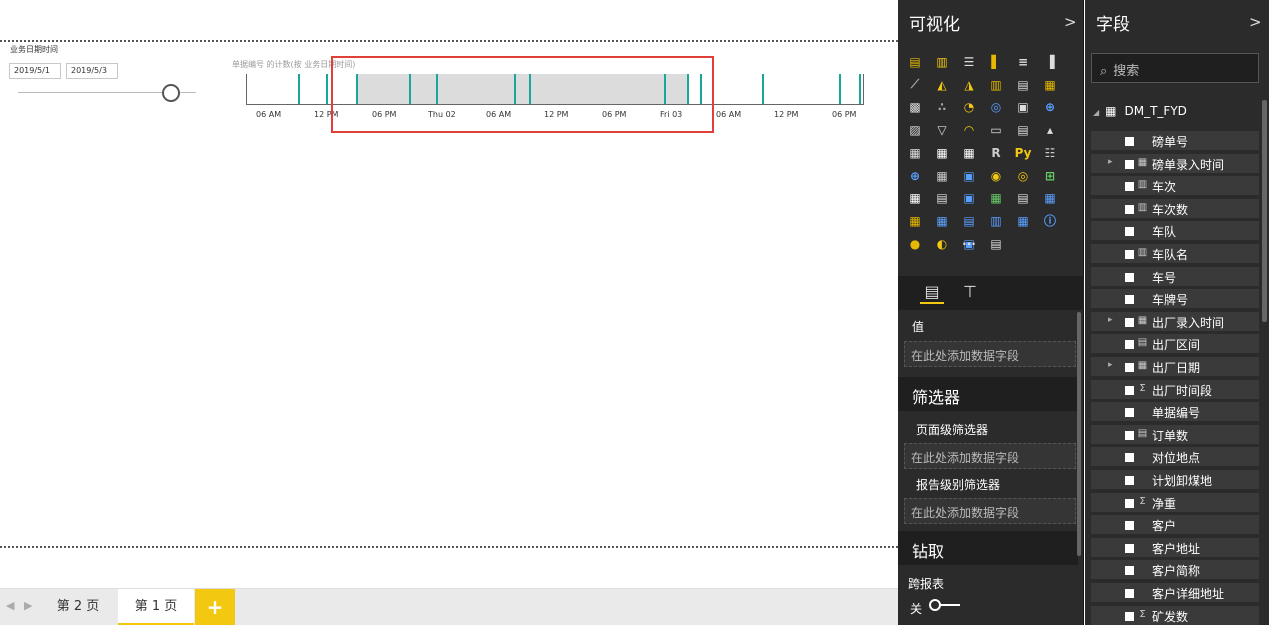  Describe the element at coordinates (1050, 107) in the screenshot. I see `map-icon: ⊕` at that location.